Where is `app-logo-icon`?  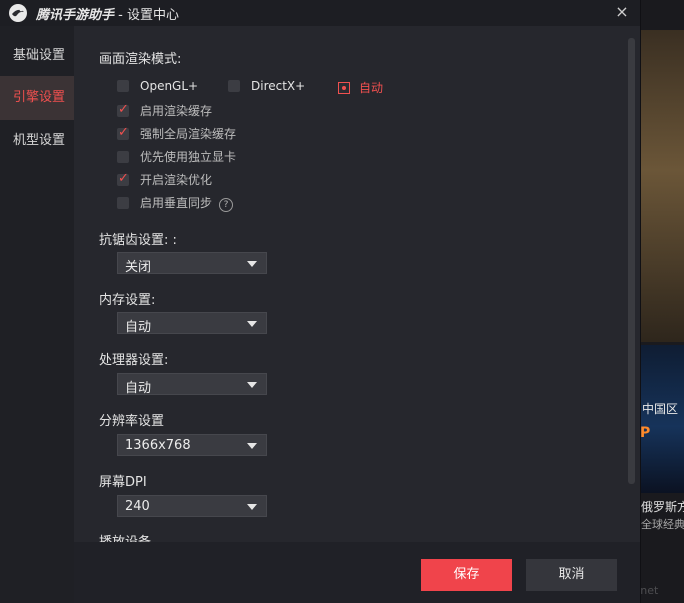 app-logo-icon is located at coordinates (18, 13).